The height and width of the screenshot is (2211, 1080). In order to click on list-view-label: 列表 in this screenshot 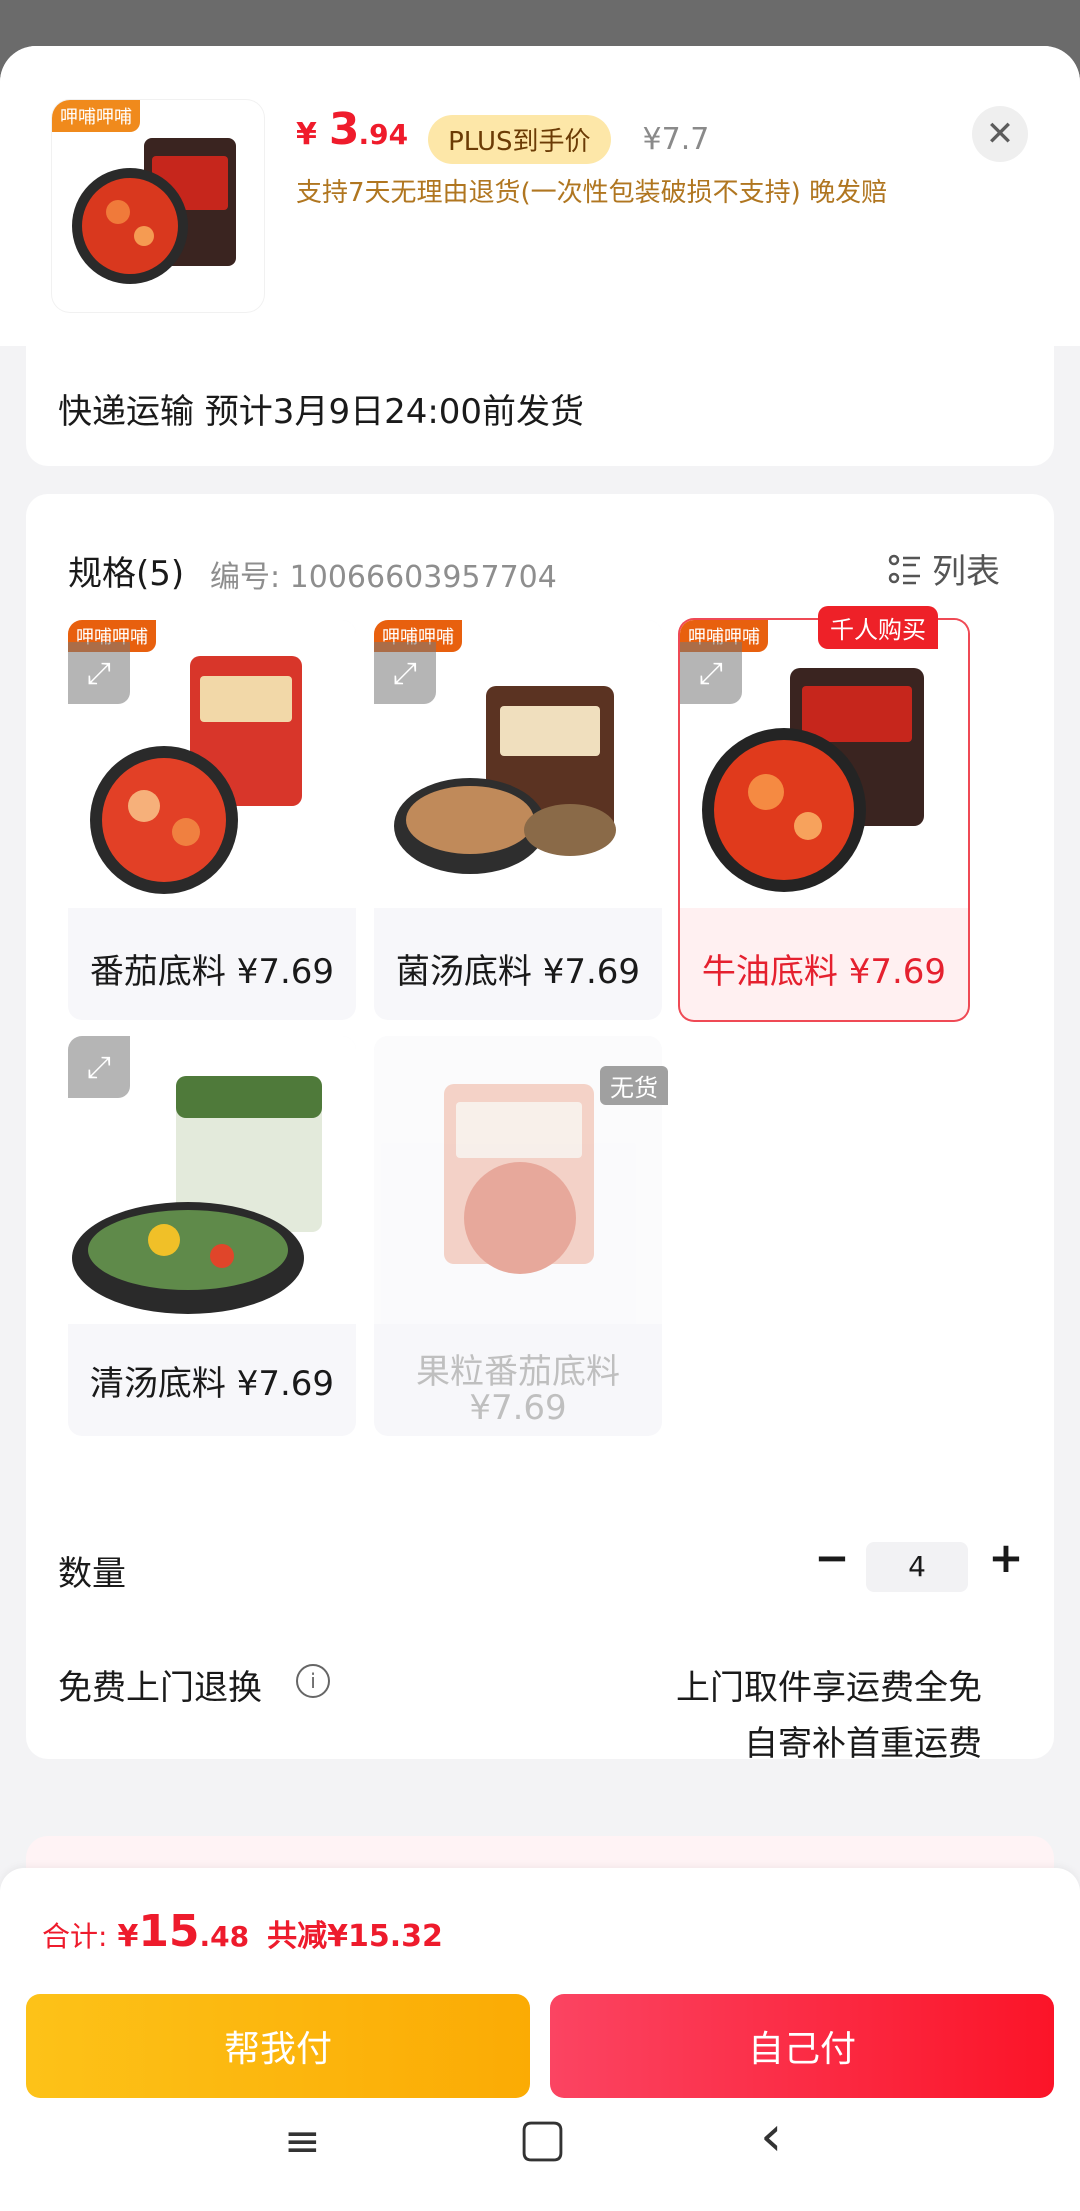, I will do `click(966, 572)`.